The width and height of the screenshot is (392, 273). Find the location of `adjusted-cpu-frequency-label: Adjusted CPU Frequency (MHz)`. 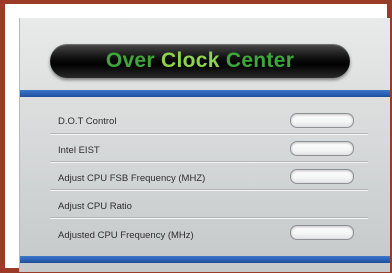

adjusted-cpu-frequency-label: Adjusted CPU Frequency (MHz) is located at coordinates (126, 235).